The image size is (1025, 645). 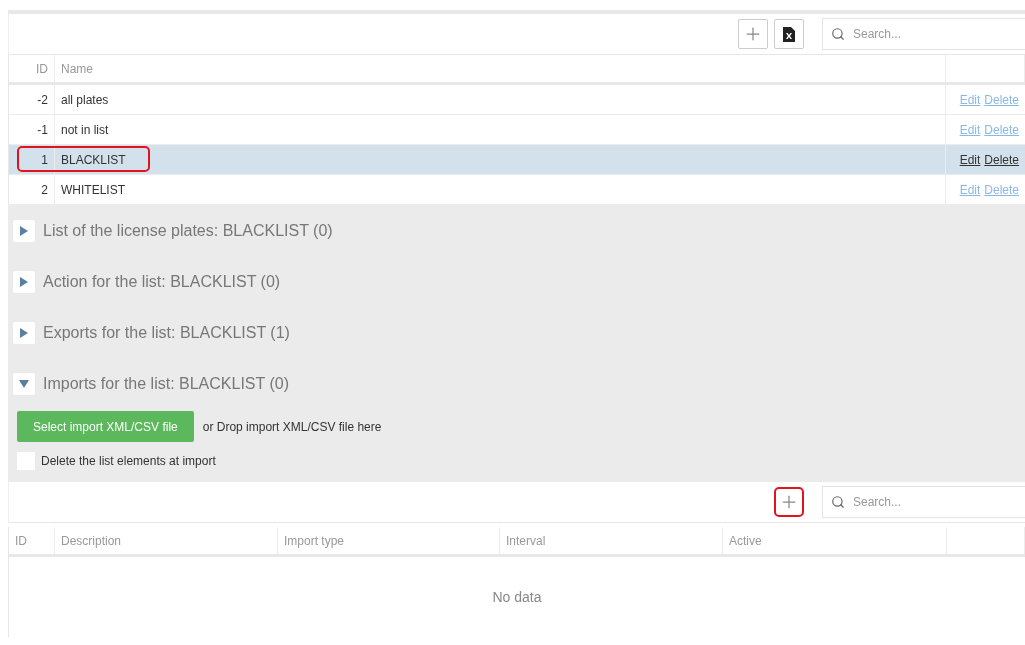 I want to click on table-cell: not in list, so click(x=500, y=129).